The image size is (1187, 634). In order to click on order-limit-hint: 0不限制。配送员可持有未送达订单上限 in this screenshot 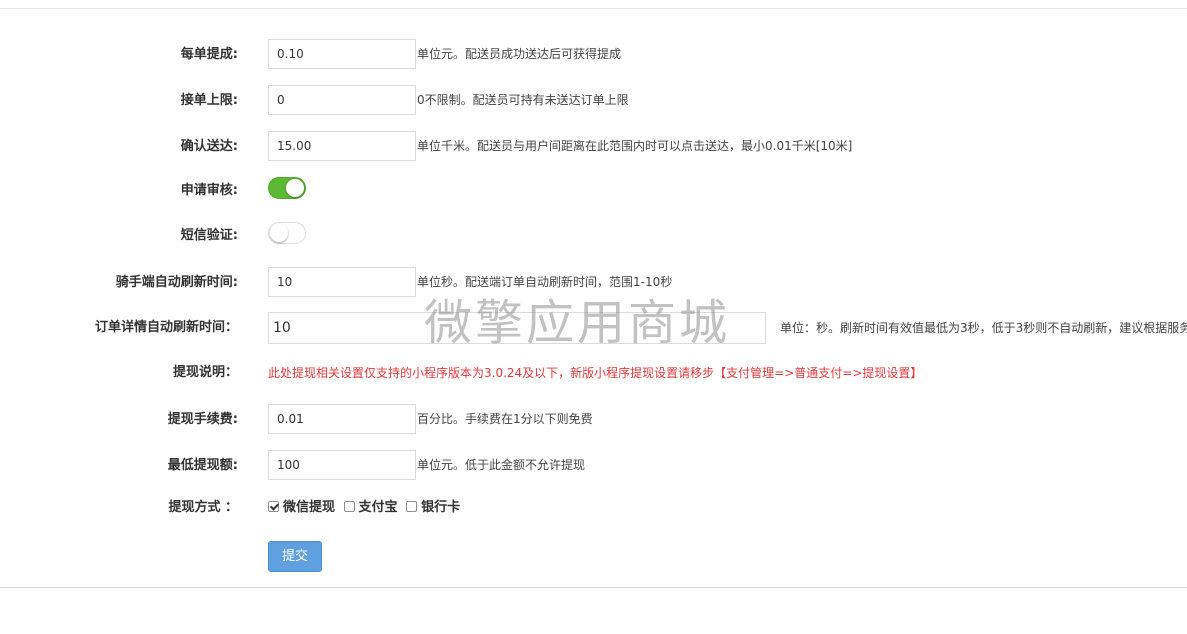, I will do `click(523, 100)`.